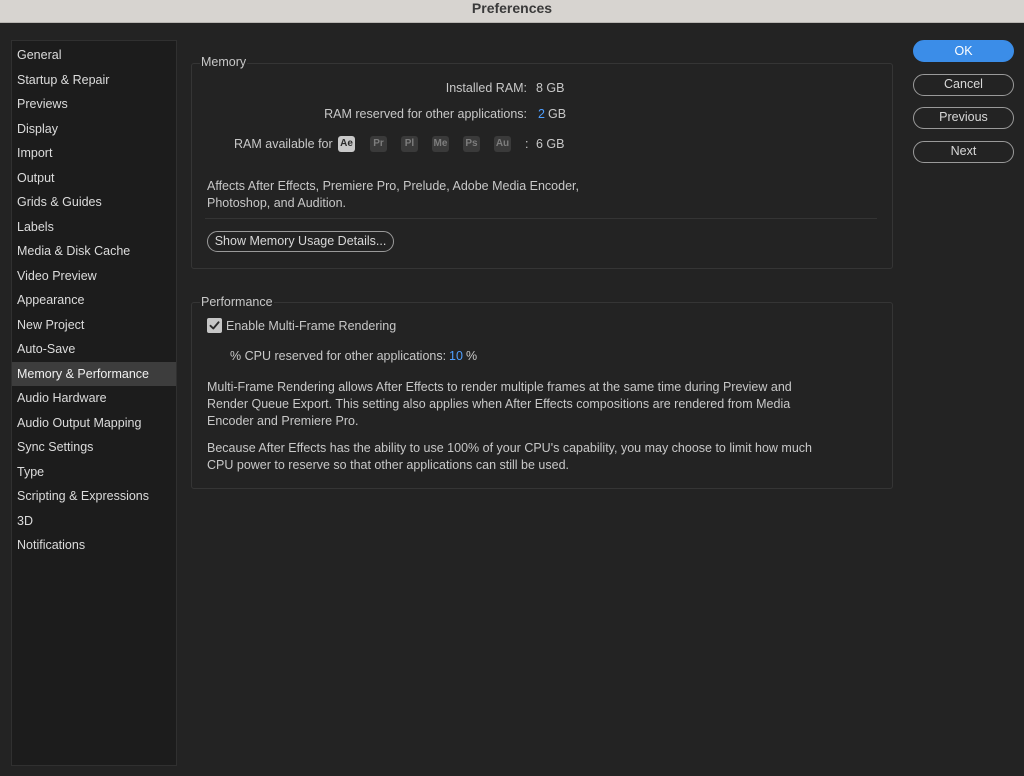 The image size is (1024, 776). Describe the element at coordinates (94, 129) in the screenshot. I see `sidebar-item-display: Display` at that location.